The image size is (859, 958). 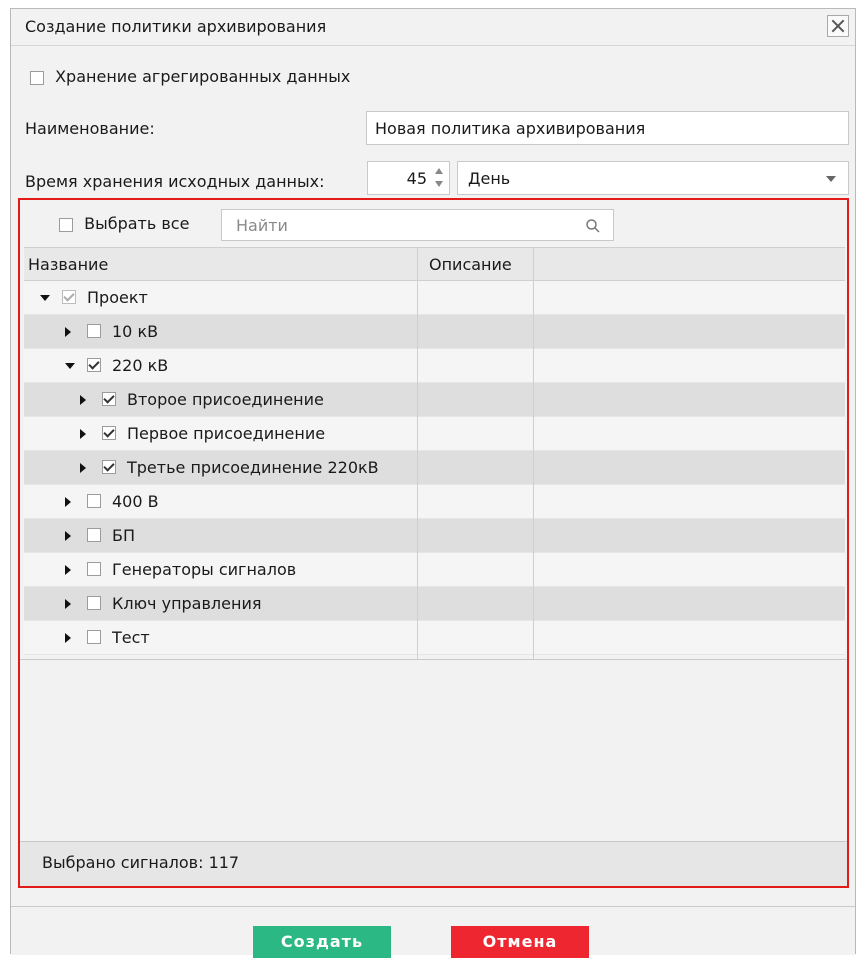 I want to click on close-icon, so click(x=838, y=26).